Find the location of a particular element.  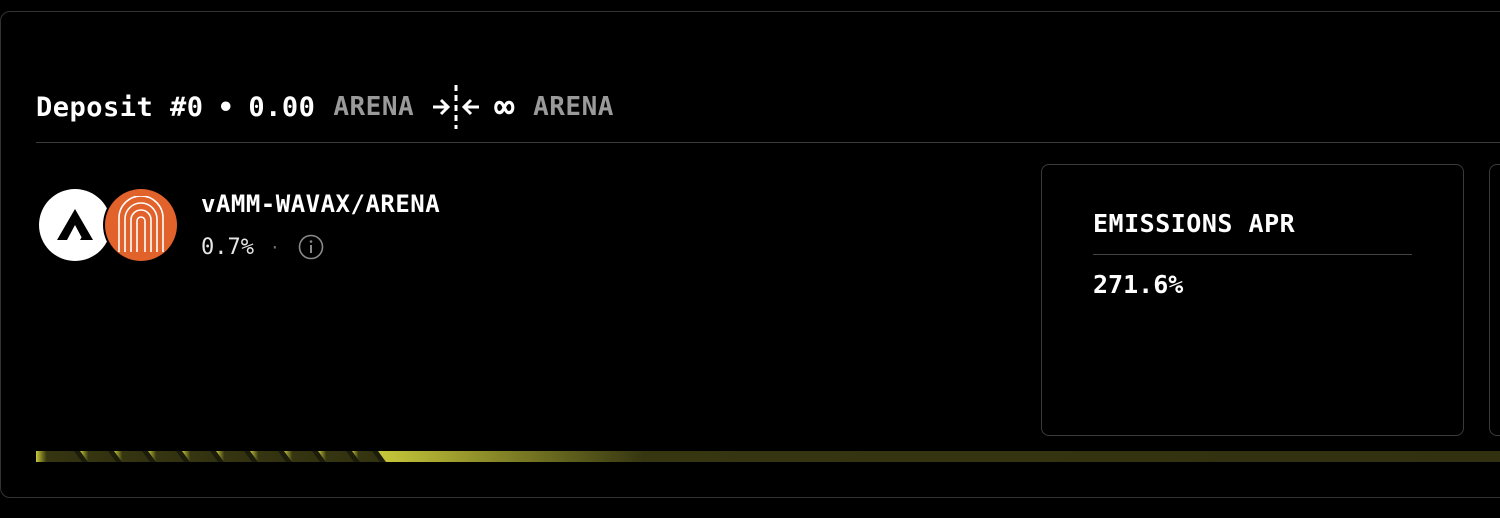

min-token: ARENA is located at coordinates (374, 107).